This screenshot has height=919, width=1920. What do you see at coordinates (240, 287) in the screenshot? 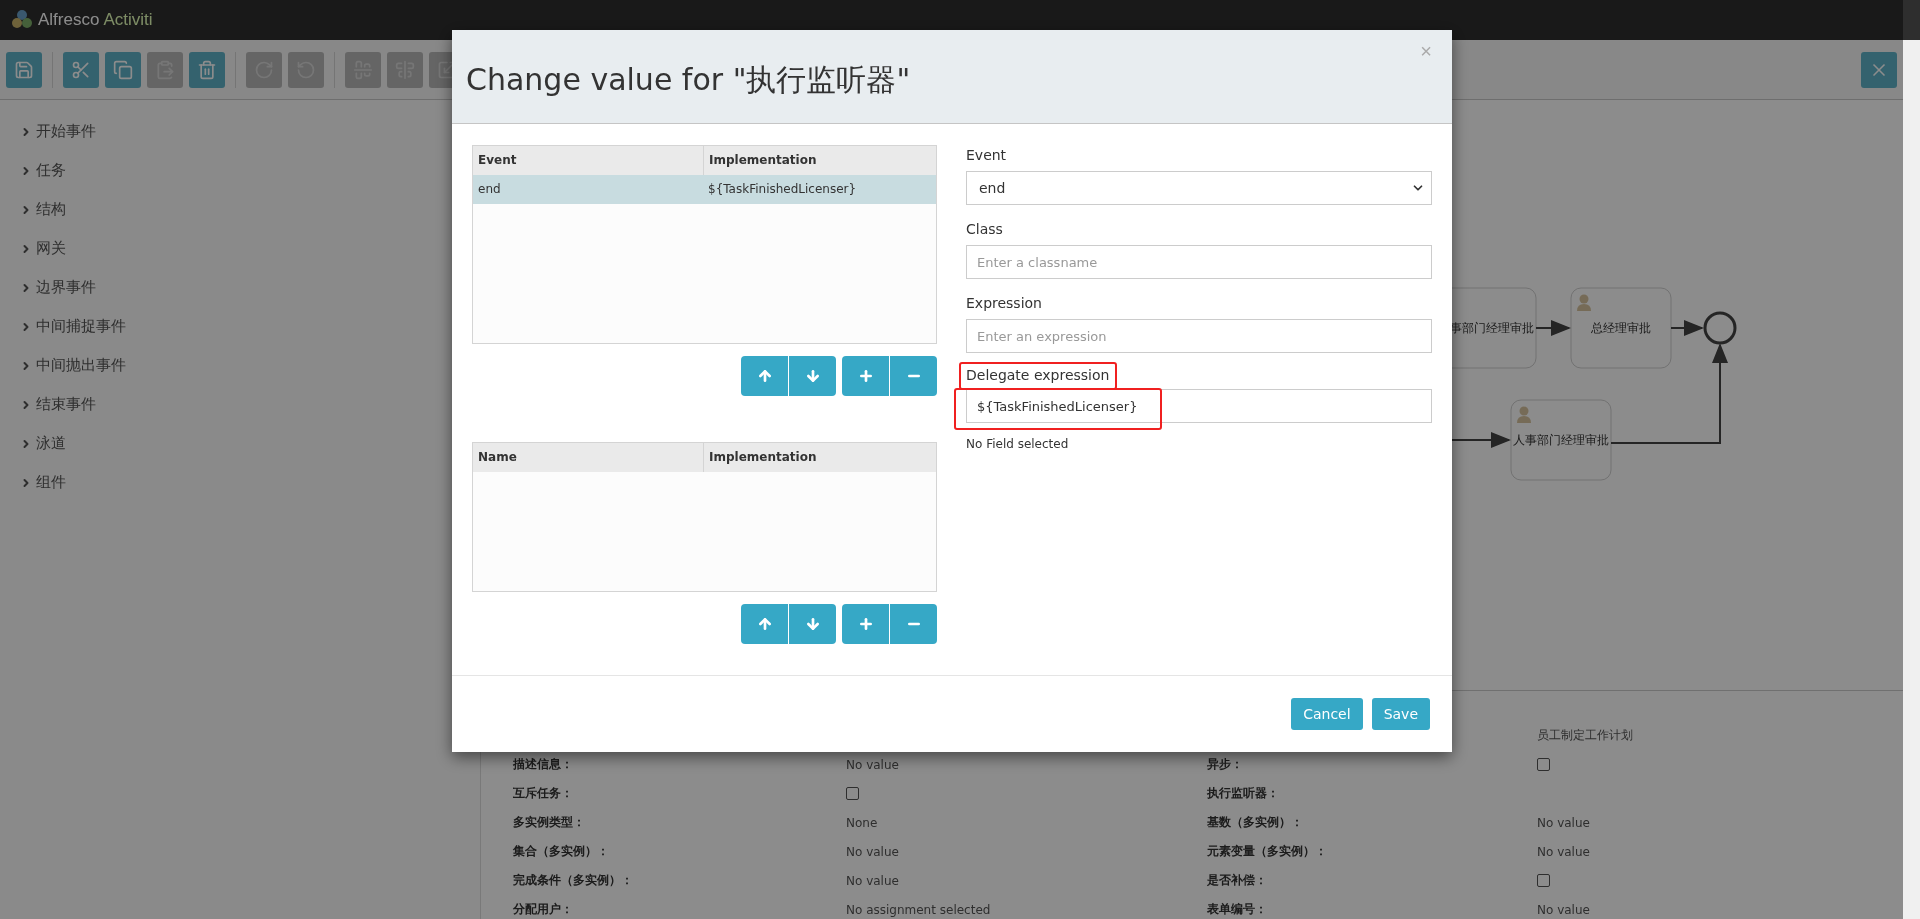
I see `palette-group: 边界事件` at bounding box center [240, 287].